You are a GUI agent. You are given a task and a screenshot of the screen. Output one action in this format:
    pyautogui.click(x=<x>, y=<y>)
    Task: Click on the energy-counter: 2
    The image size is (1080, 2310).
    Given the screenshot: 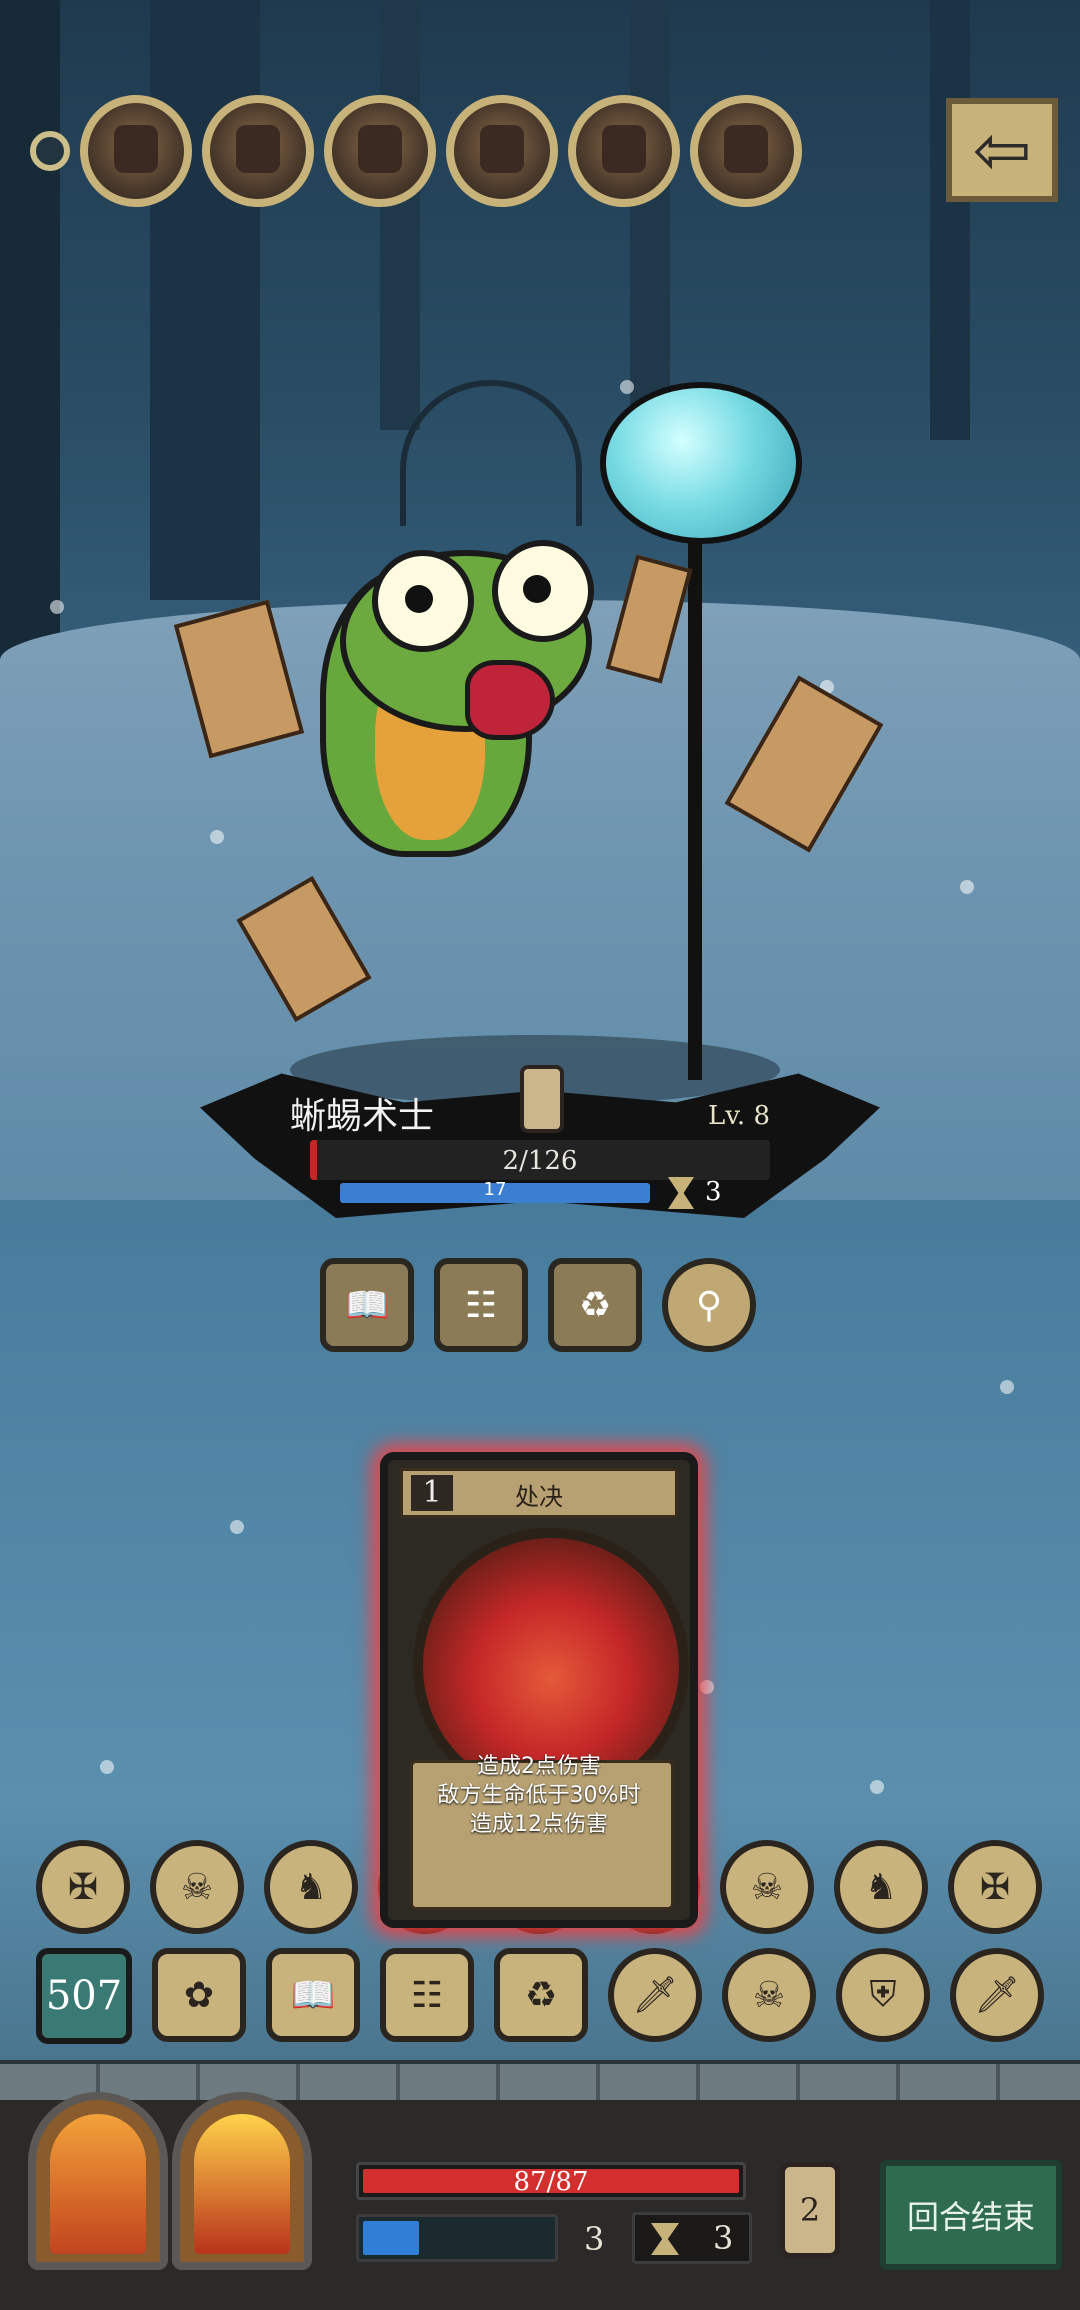 What is the action you would take?
    pyautogui.click(x=810, y=2210)
    